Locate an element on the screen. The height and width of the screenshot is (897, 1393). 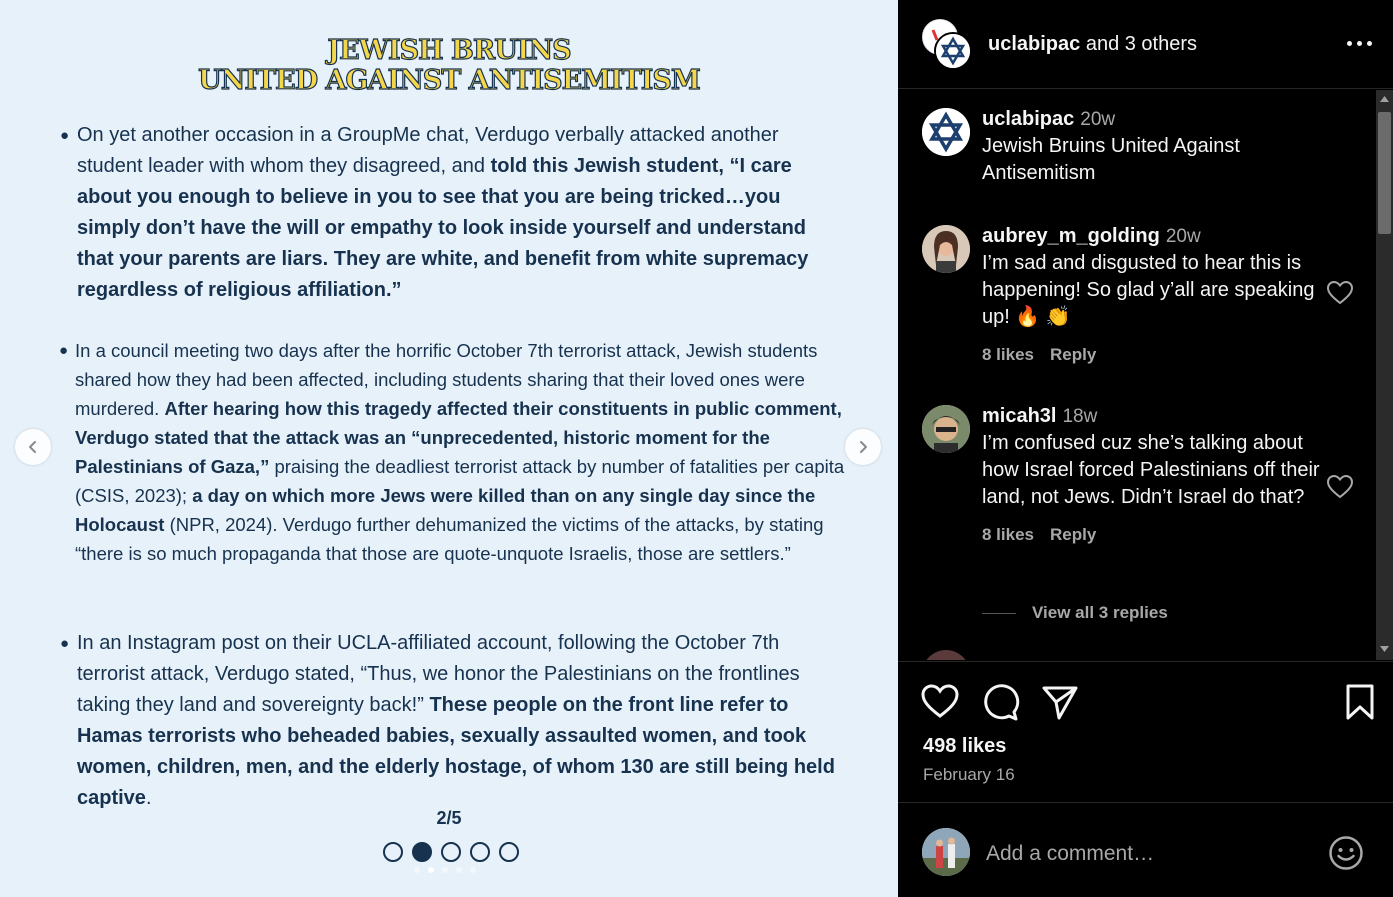
post-author-username: uclabipac is located at coordinates (1034, 44).